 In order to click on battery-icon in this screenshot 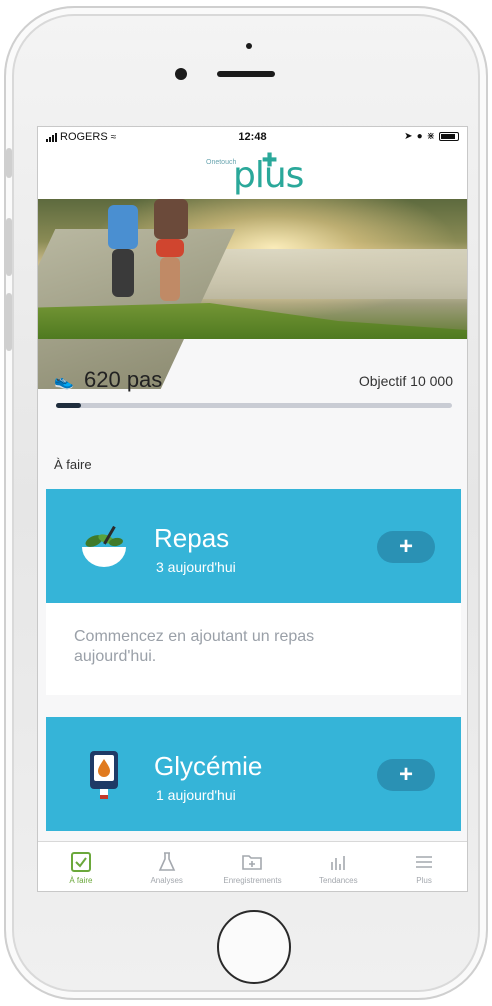, I will do `click(449, 136)`.